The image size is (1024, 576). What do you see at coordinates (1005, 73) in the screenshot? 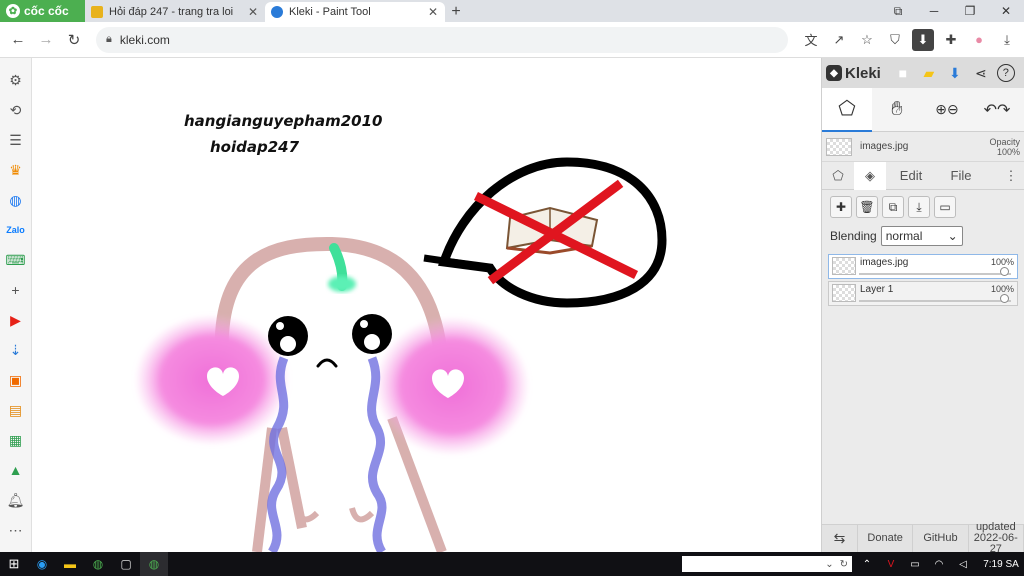
I see `help-icon: ?` at bounding box center [1005, 73].